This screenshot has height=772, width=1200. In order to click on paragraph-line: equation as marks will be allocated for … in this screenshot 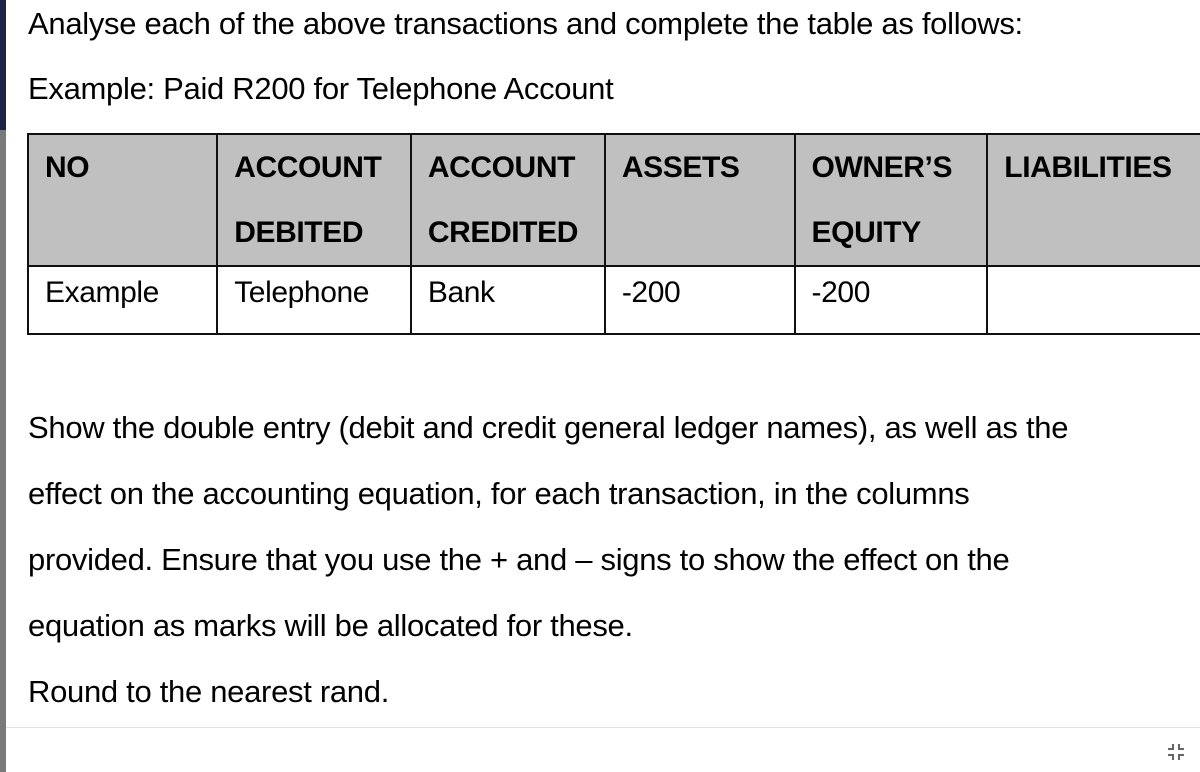, I will do `click(330, 625)`.